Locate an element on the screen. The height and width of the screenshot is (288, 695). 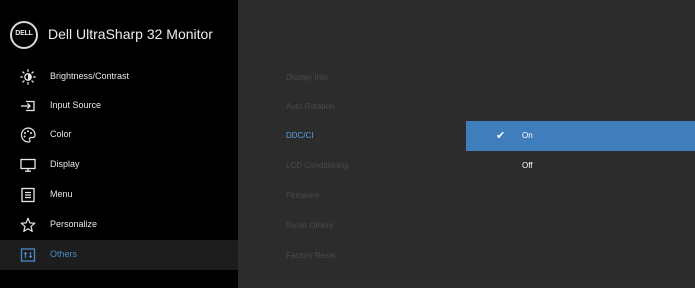
menu-item-display: Display is located at coordinates (119, 165).